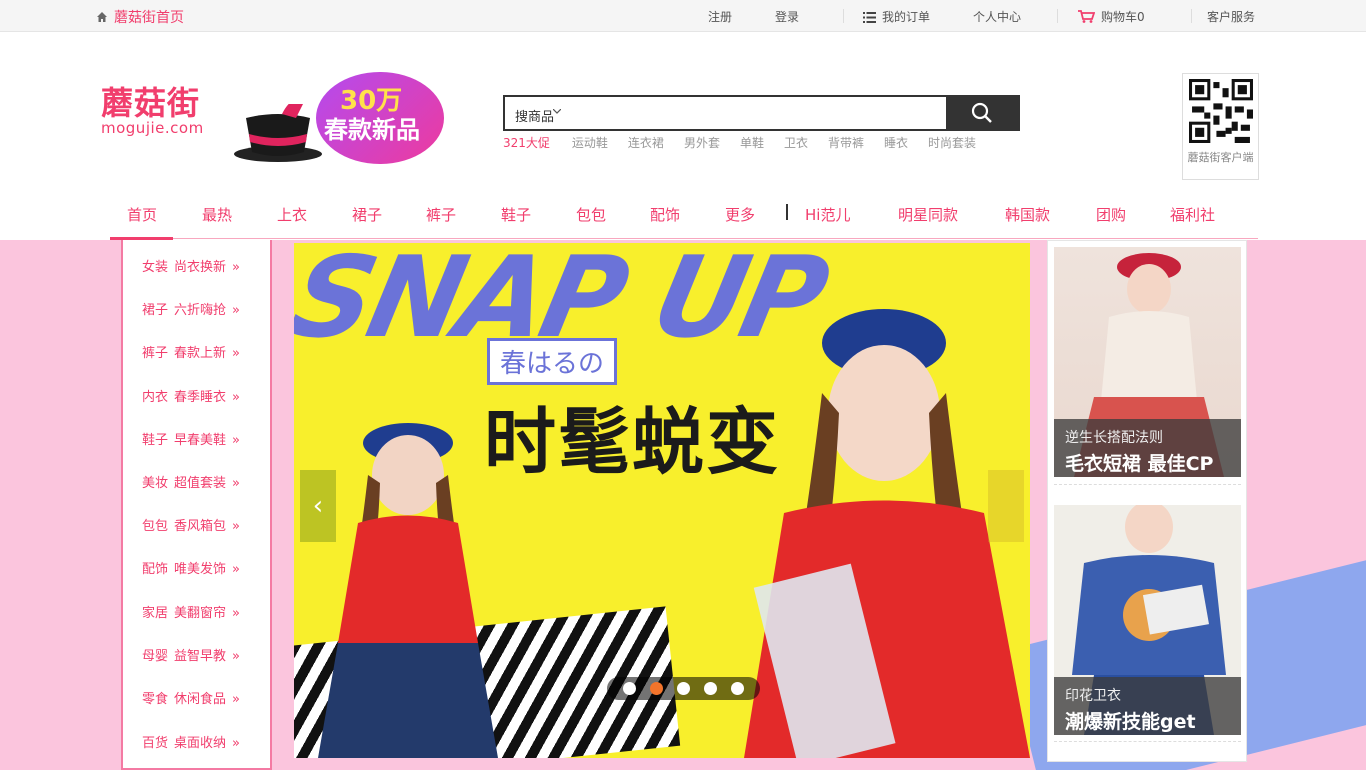 Image resolution: width=1366 pixels, height=770 pixels. Describe the element at coordinates (191, 654) in the screenshot. I see `category-item: 母婴 益智早教 »` at that location.